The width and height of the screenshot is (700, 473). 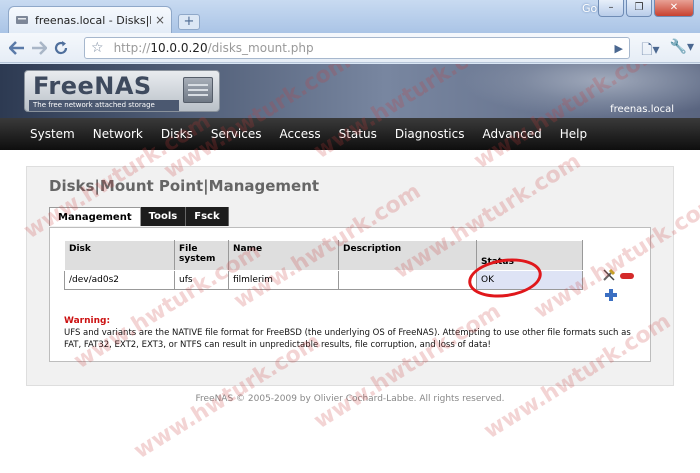 What do you see at coordinates (619, 48) in the screenshot?
I see `go-icon: ▶` at bounding box center [619, 48].